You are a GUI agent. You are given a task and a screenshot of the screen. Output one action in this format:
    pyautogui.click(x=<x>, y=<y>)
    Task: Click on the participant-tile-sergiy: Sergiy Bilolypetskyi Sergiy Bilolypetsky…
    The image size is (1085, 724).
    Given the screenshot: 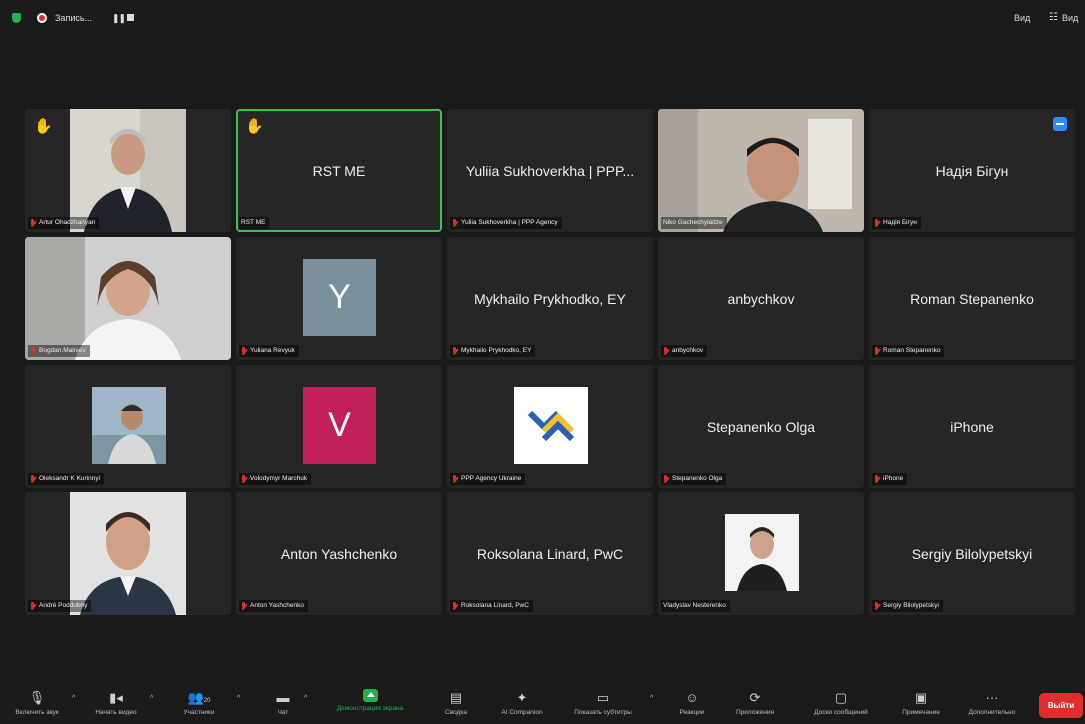 What is the action you would take?
    pyautogui.click(x=972, y=553)
    